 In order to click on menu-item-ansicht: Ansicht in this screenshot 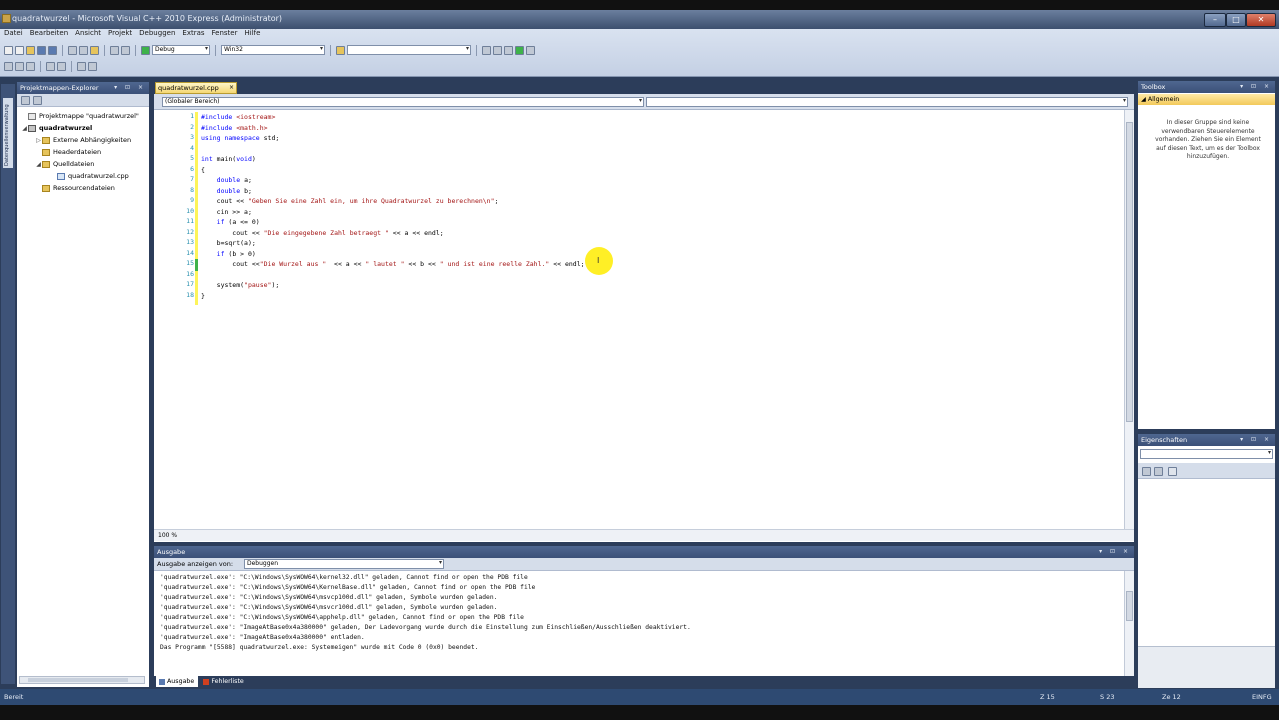, I will do `click(88, 34)`.